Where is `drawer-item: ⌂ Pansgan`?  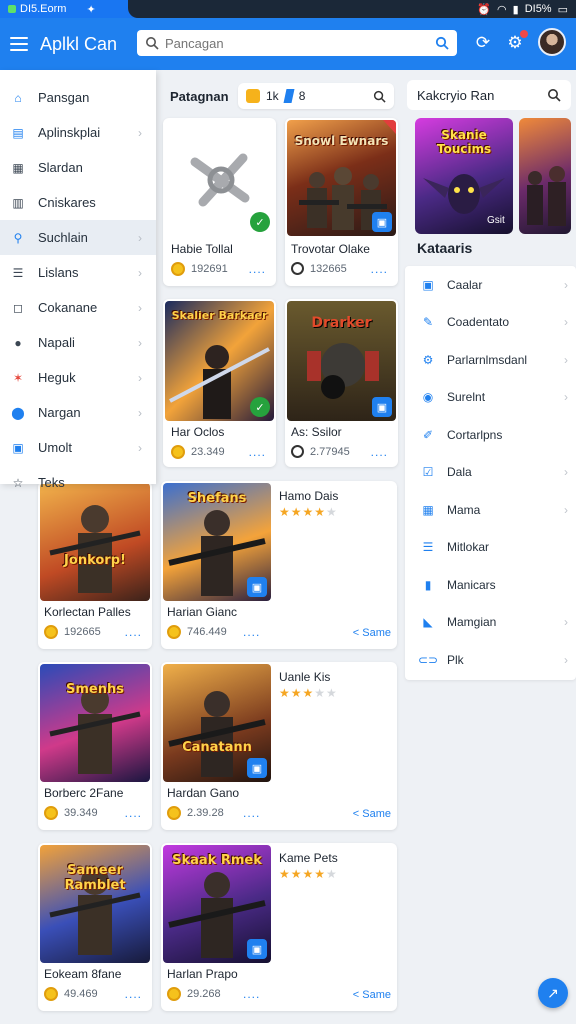
drawer-item: ⌂ Pansgan is located at coordinates (78, 97).